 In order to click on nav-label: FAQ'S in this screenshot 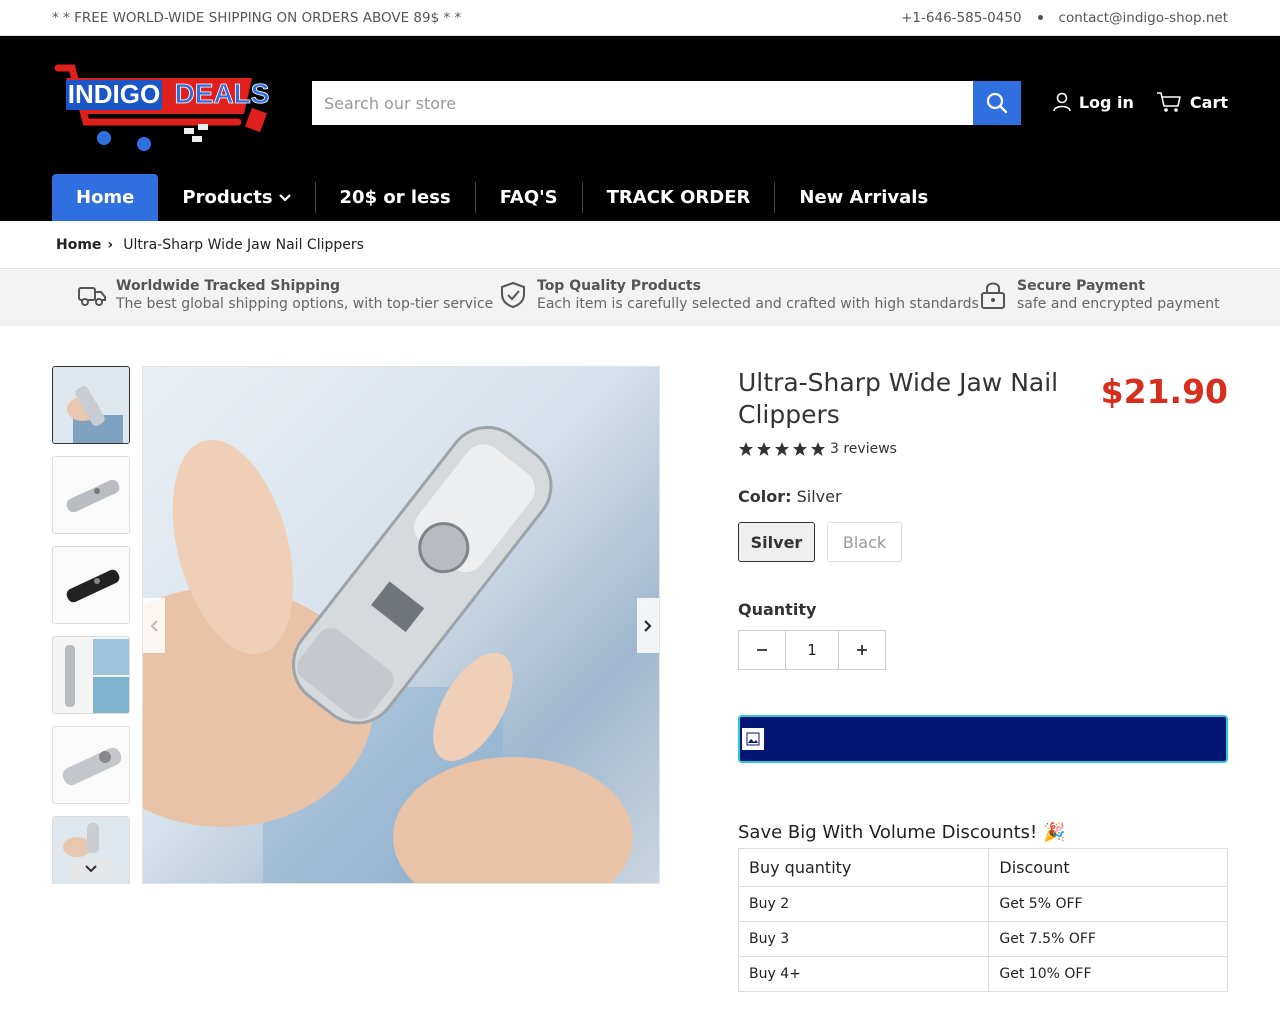, I will do `click(528, 197)`.